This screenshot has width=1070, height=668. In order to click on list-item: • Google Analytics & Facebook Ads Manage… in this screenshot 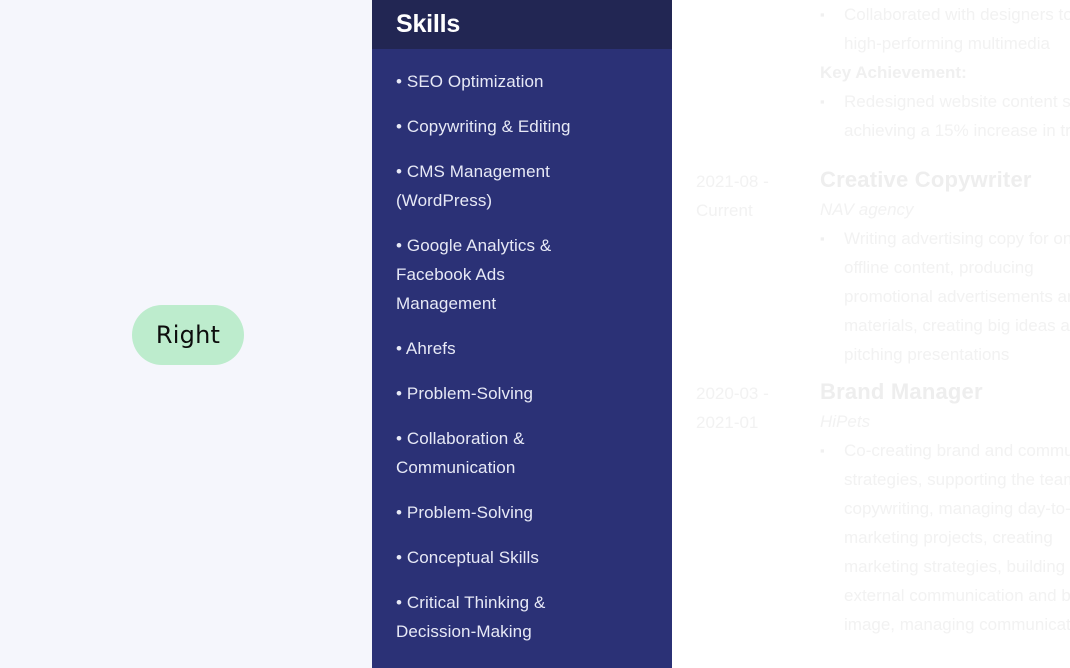, I will do `click(474, 274)`.